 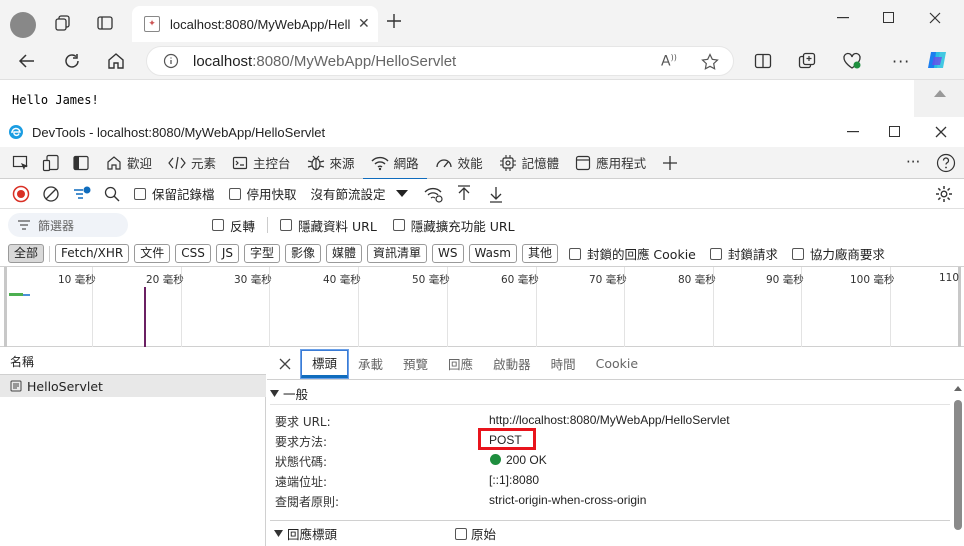 What do you see at coordinates (574, 253) in the screenshot?
I see `blocked-cookies-box` at bounding box center [574, 253].